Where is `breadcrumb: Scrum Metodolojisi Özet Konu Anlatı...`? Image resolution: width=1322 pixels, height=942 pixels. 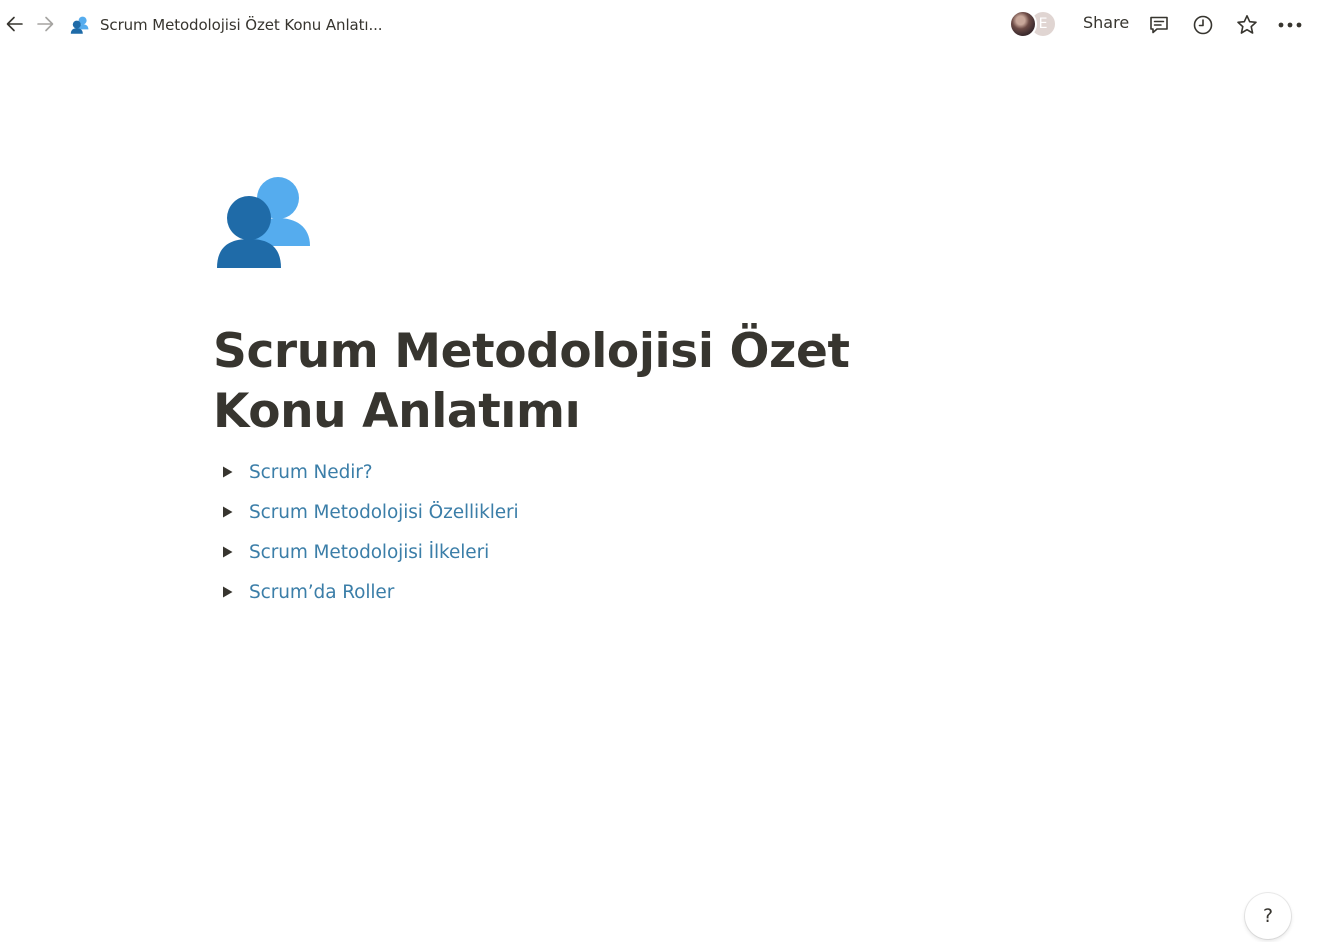 breadcrumb: Scrum Metodolojisi Özet Konu Anlatı... is located at coordinates (226, 25).